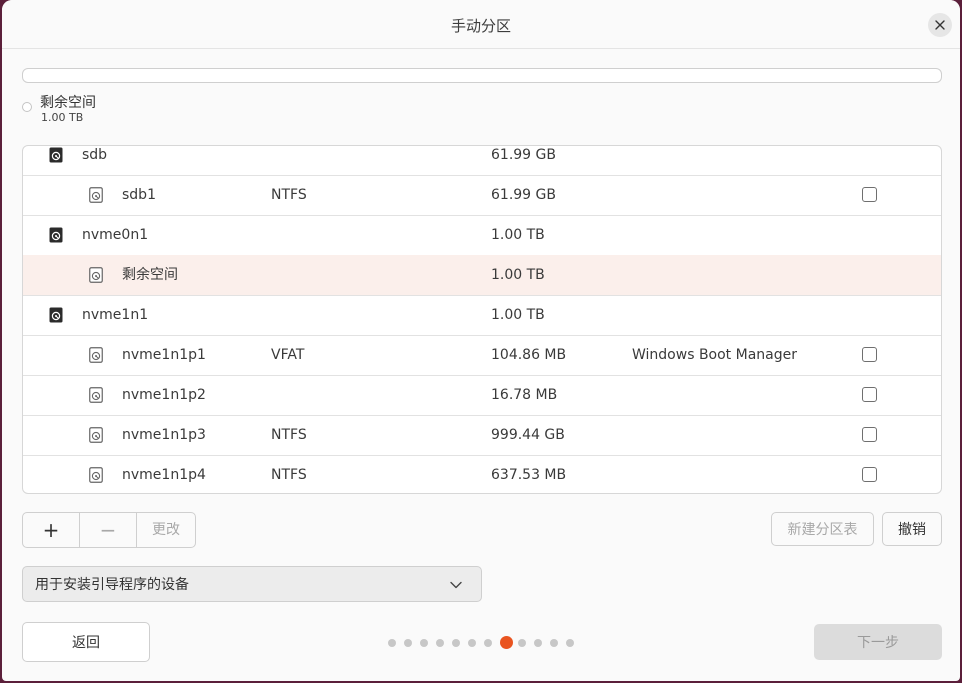 The height and width of the screenshot is (683, 962). I want to click on partition-edit-buttons: + − 更改, so click(109, 530).